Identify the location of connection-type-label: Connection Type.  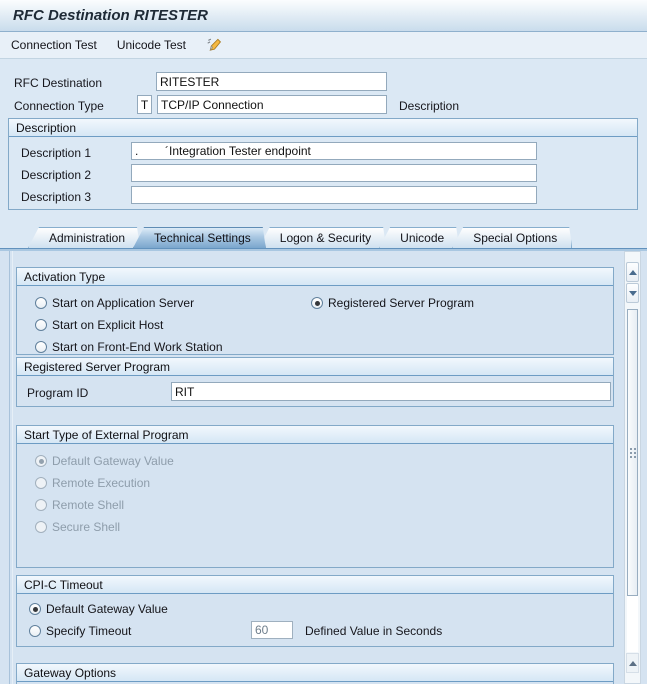
(59, 106).